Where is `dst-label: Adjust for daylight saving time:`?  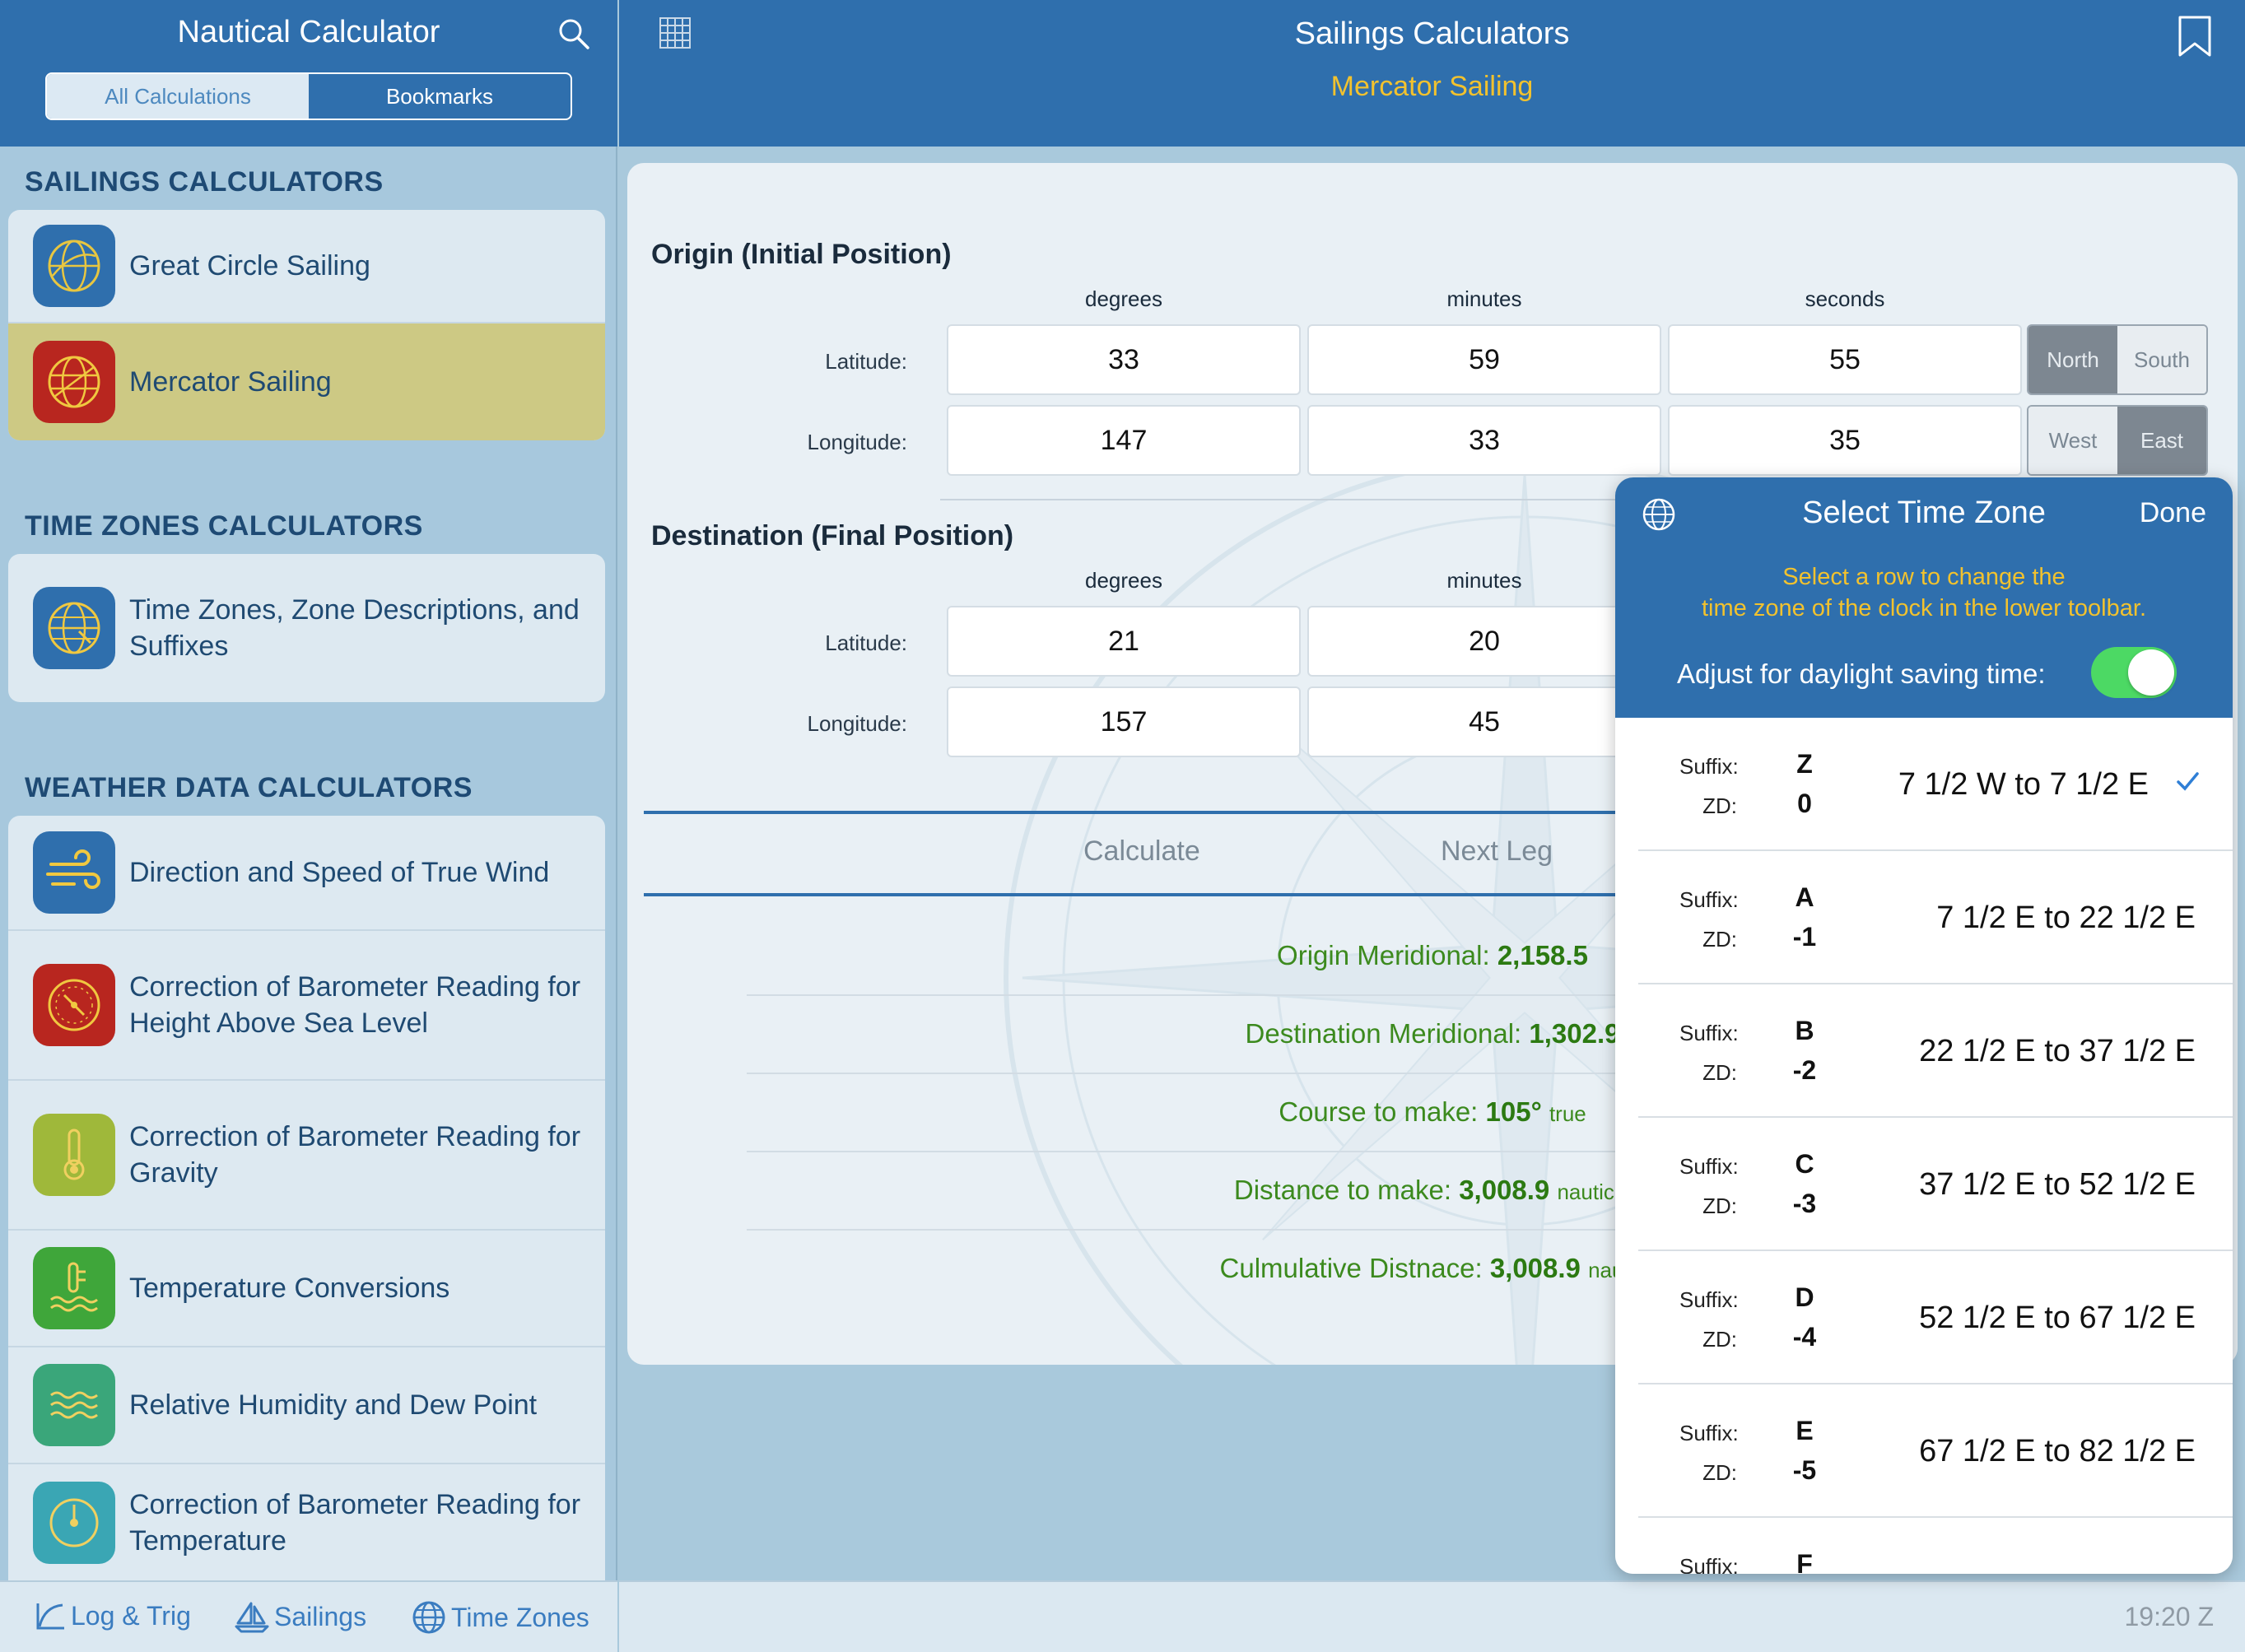
dst-label: Adjust for daylight saving time: is located at coordinates (1861, 673).